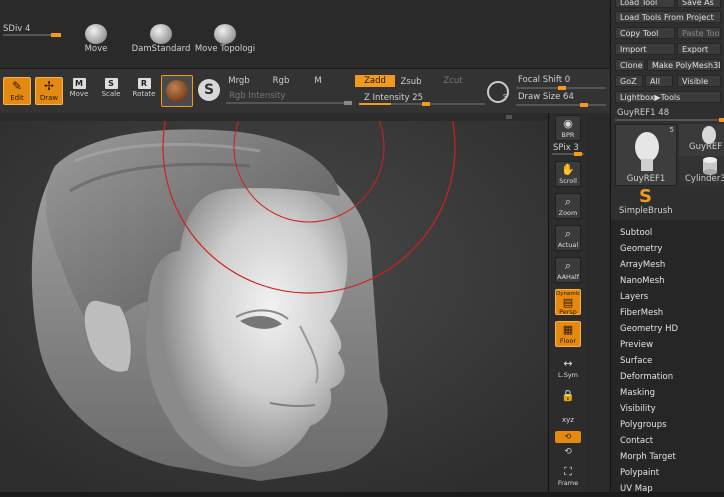 The image size is (724, 497). I want to click on tool-thumb-cylinder3: Cylinder3, so click(701, 171).